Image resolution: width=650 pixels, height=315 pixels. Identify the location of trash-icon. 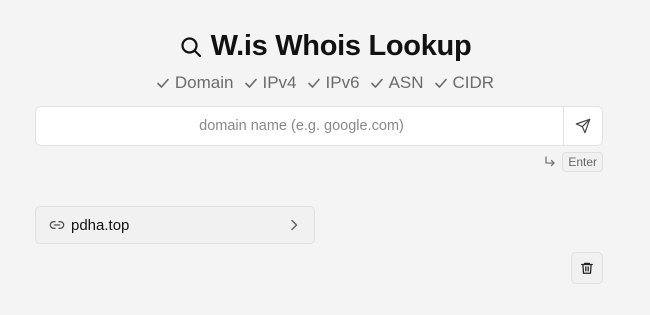
(587, 268).